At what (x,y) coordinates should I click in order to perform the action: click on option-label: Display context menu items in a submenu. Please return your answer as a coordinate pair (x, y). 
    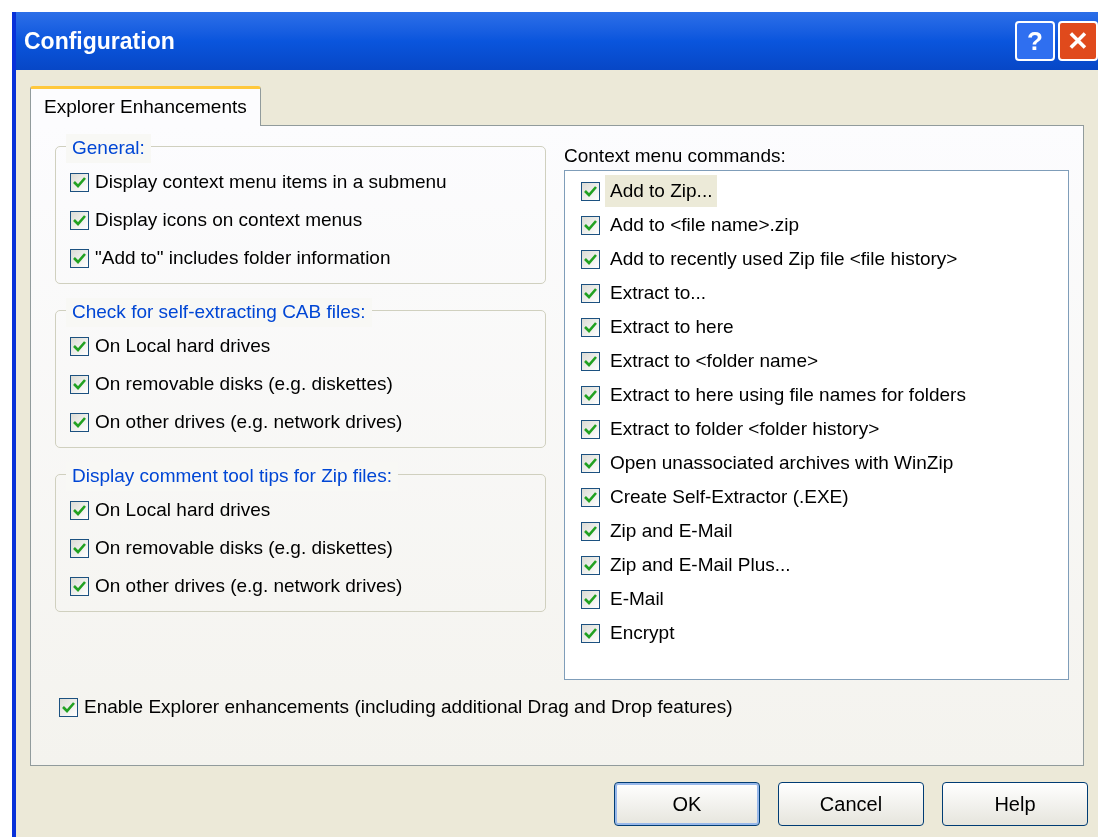
    Looking at the image, I should click on (271, 181).